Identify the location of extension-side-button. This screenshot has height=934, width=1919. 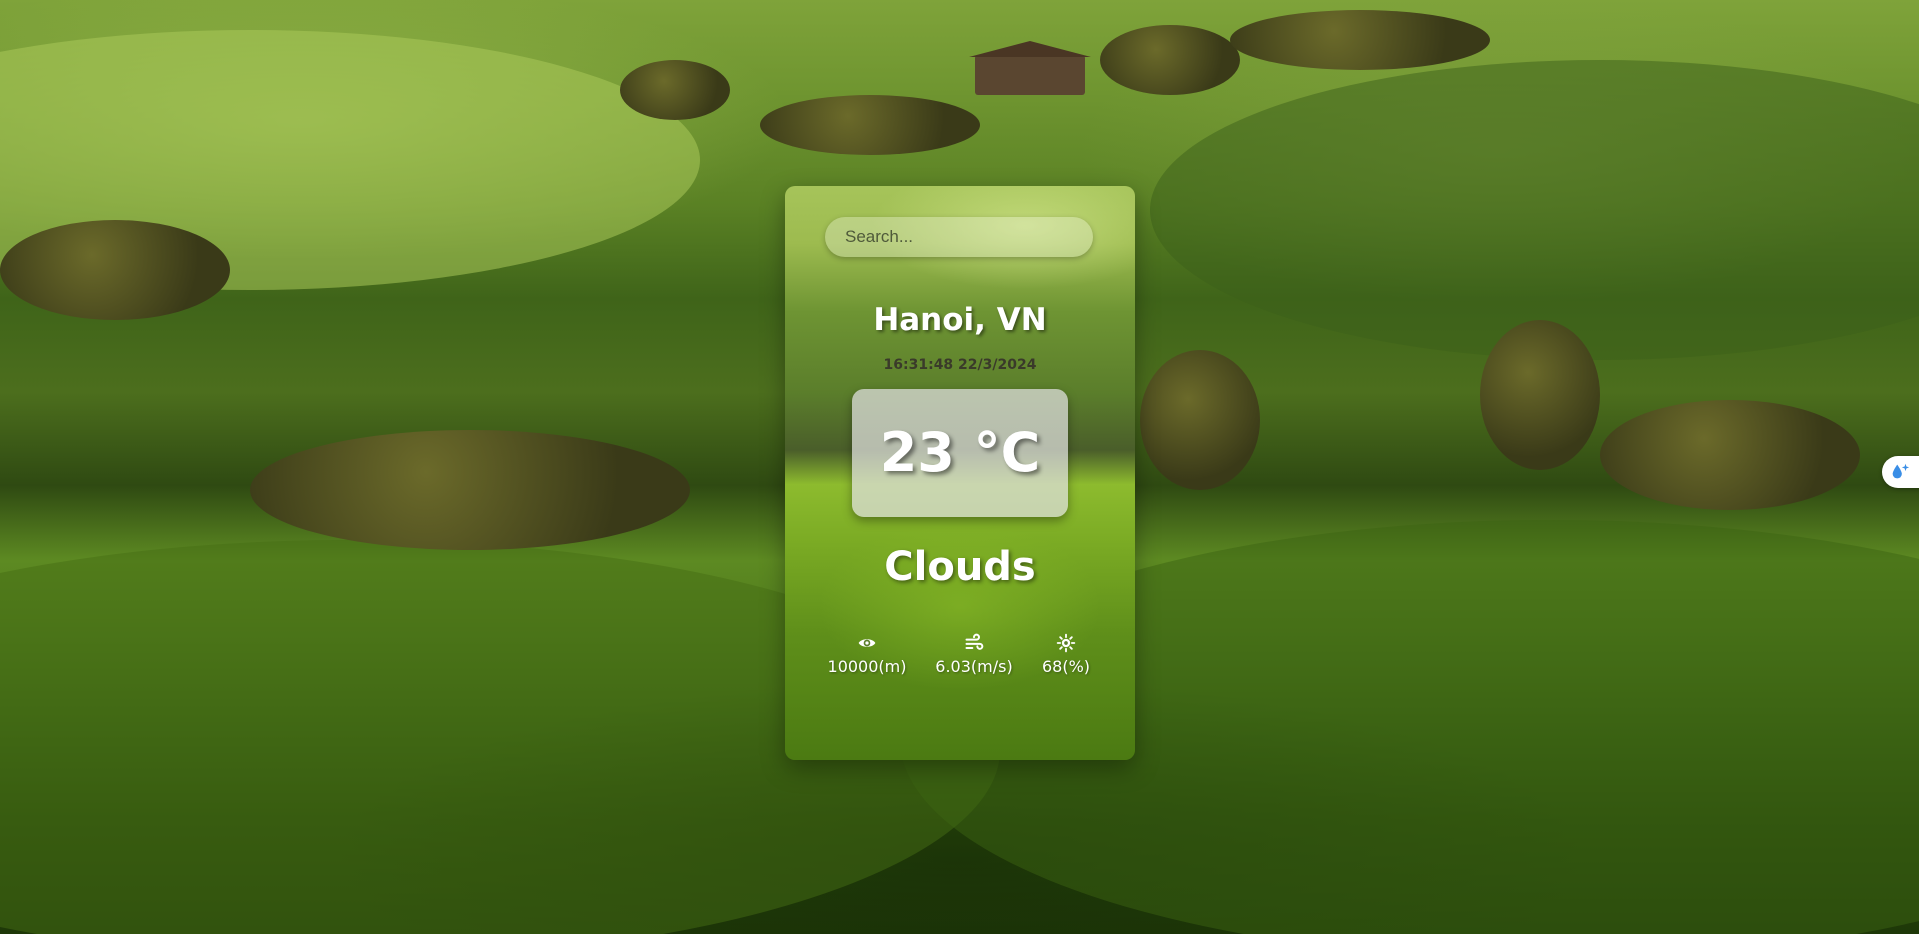
(1900, 472).